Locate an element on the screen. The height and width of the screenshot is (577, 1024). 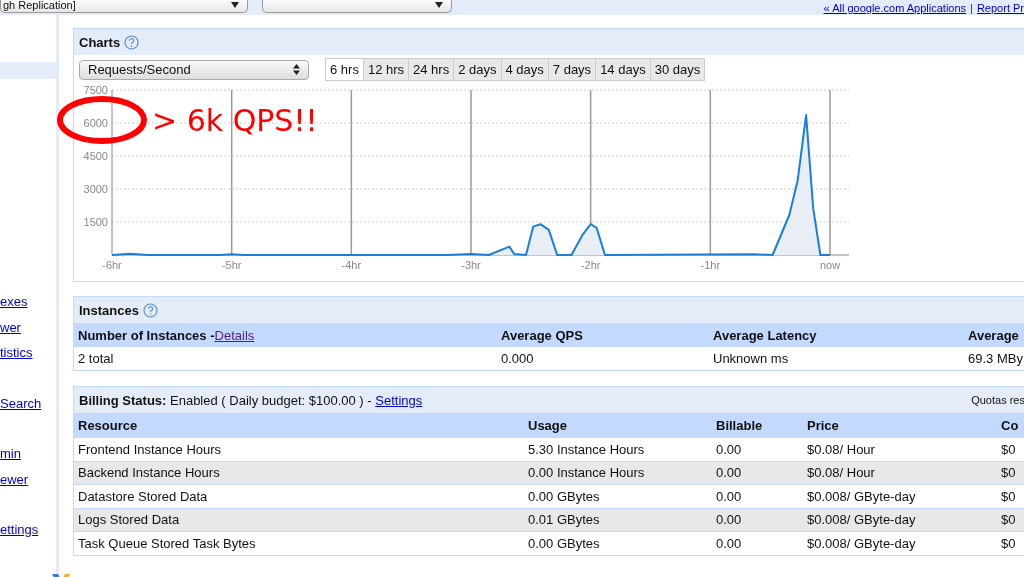
metric-dropdown: Requests/Second is located at coordinates (194, 69).